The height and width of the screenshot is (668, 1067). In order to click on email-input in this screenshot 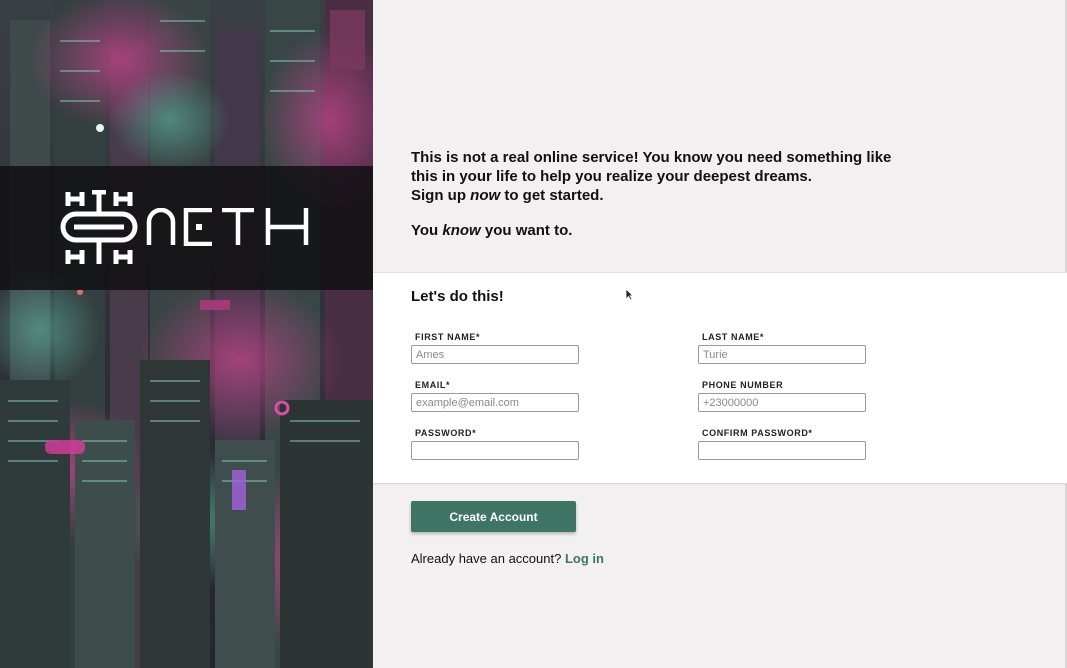, I will do `click(495, 402)`.